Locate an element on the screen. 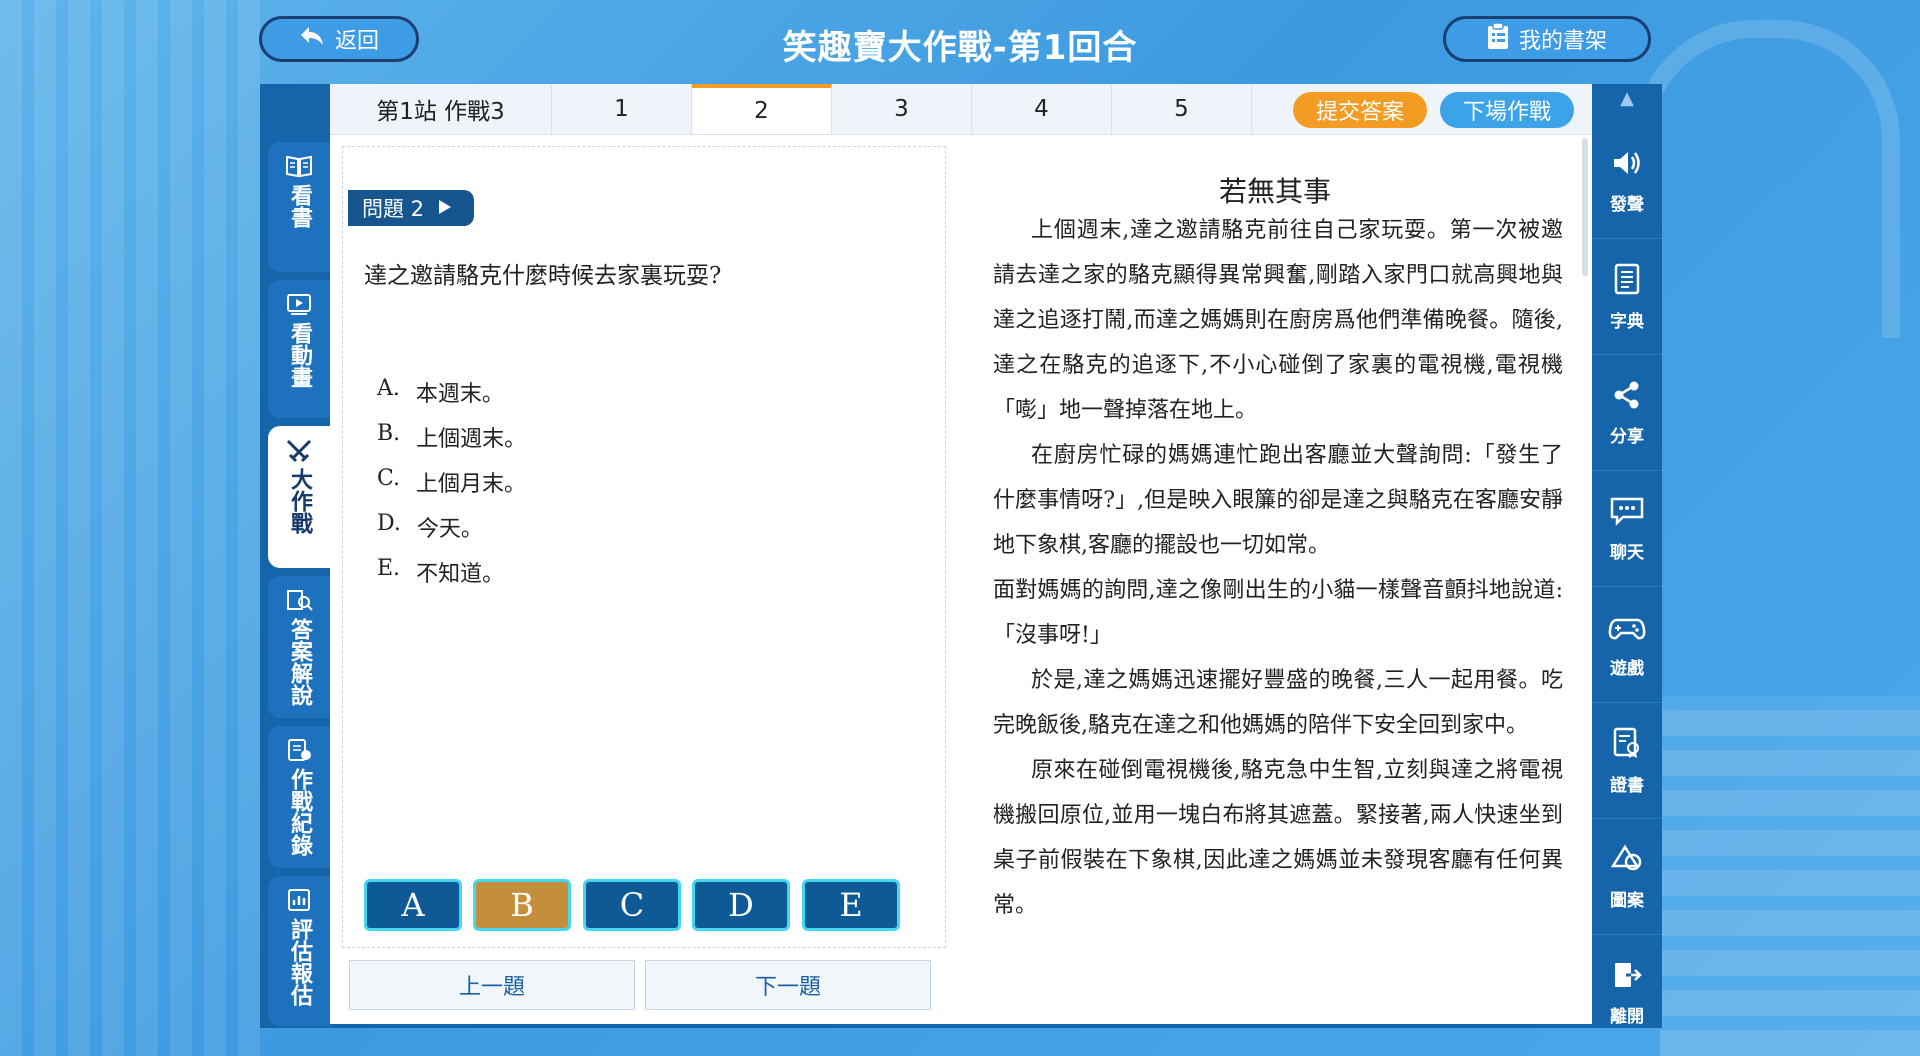 The width and height of the screenshot is (1920, 1056). option-letter: D. is located at coordinates (389, 523).